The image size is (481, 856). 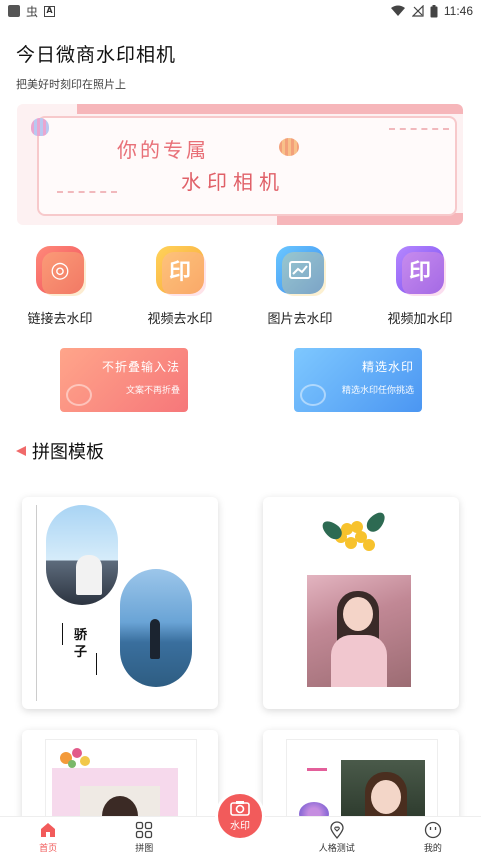 I want to click on nav-home: 首页, so click(x=48, y=836).